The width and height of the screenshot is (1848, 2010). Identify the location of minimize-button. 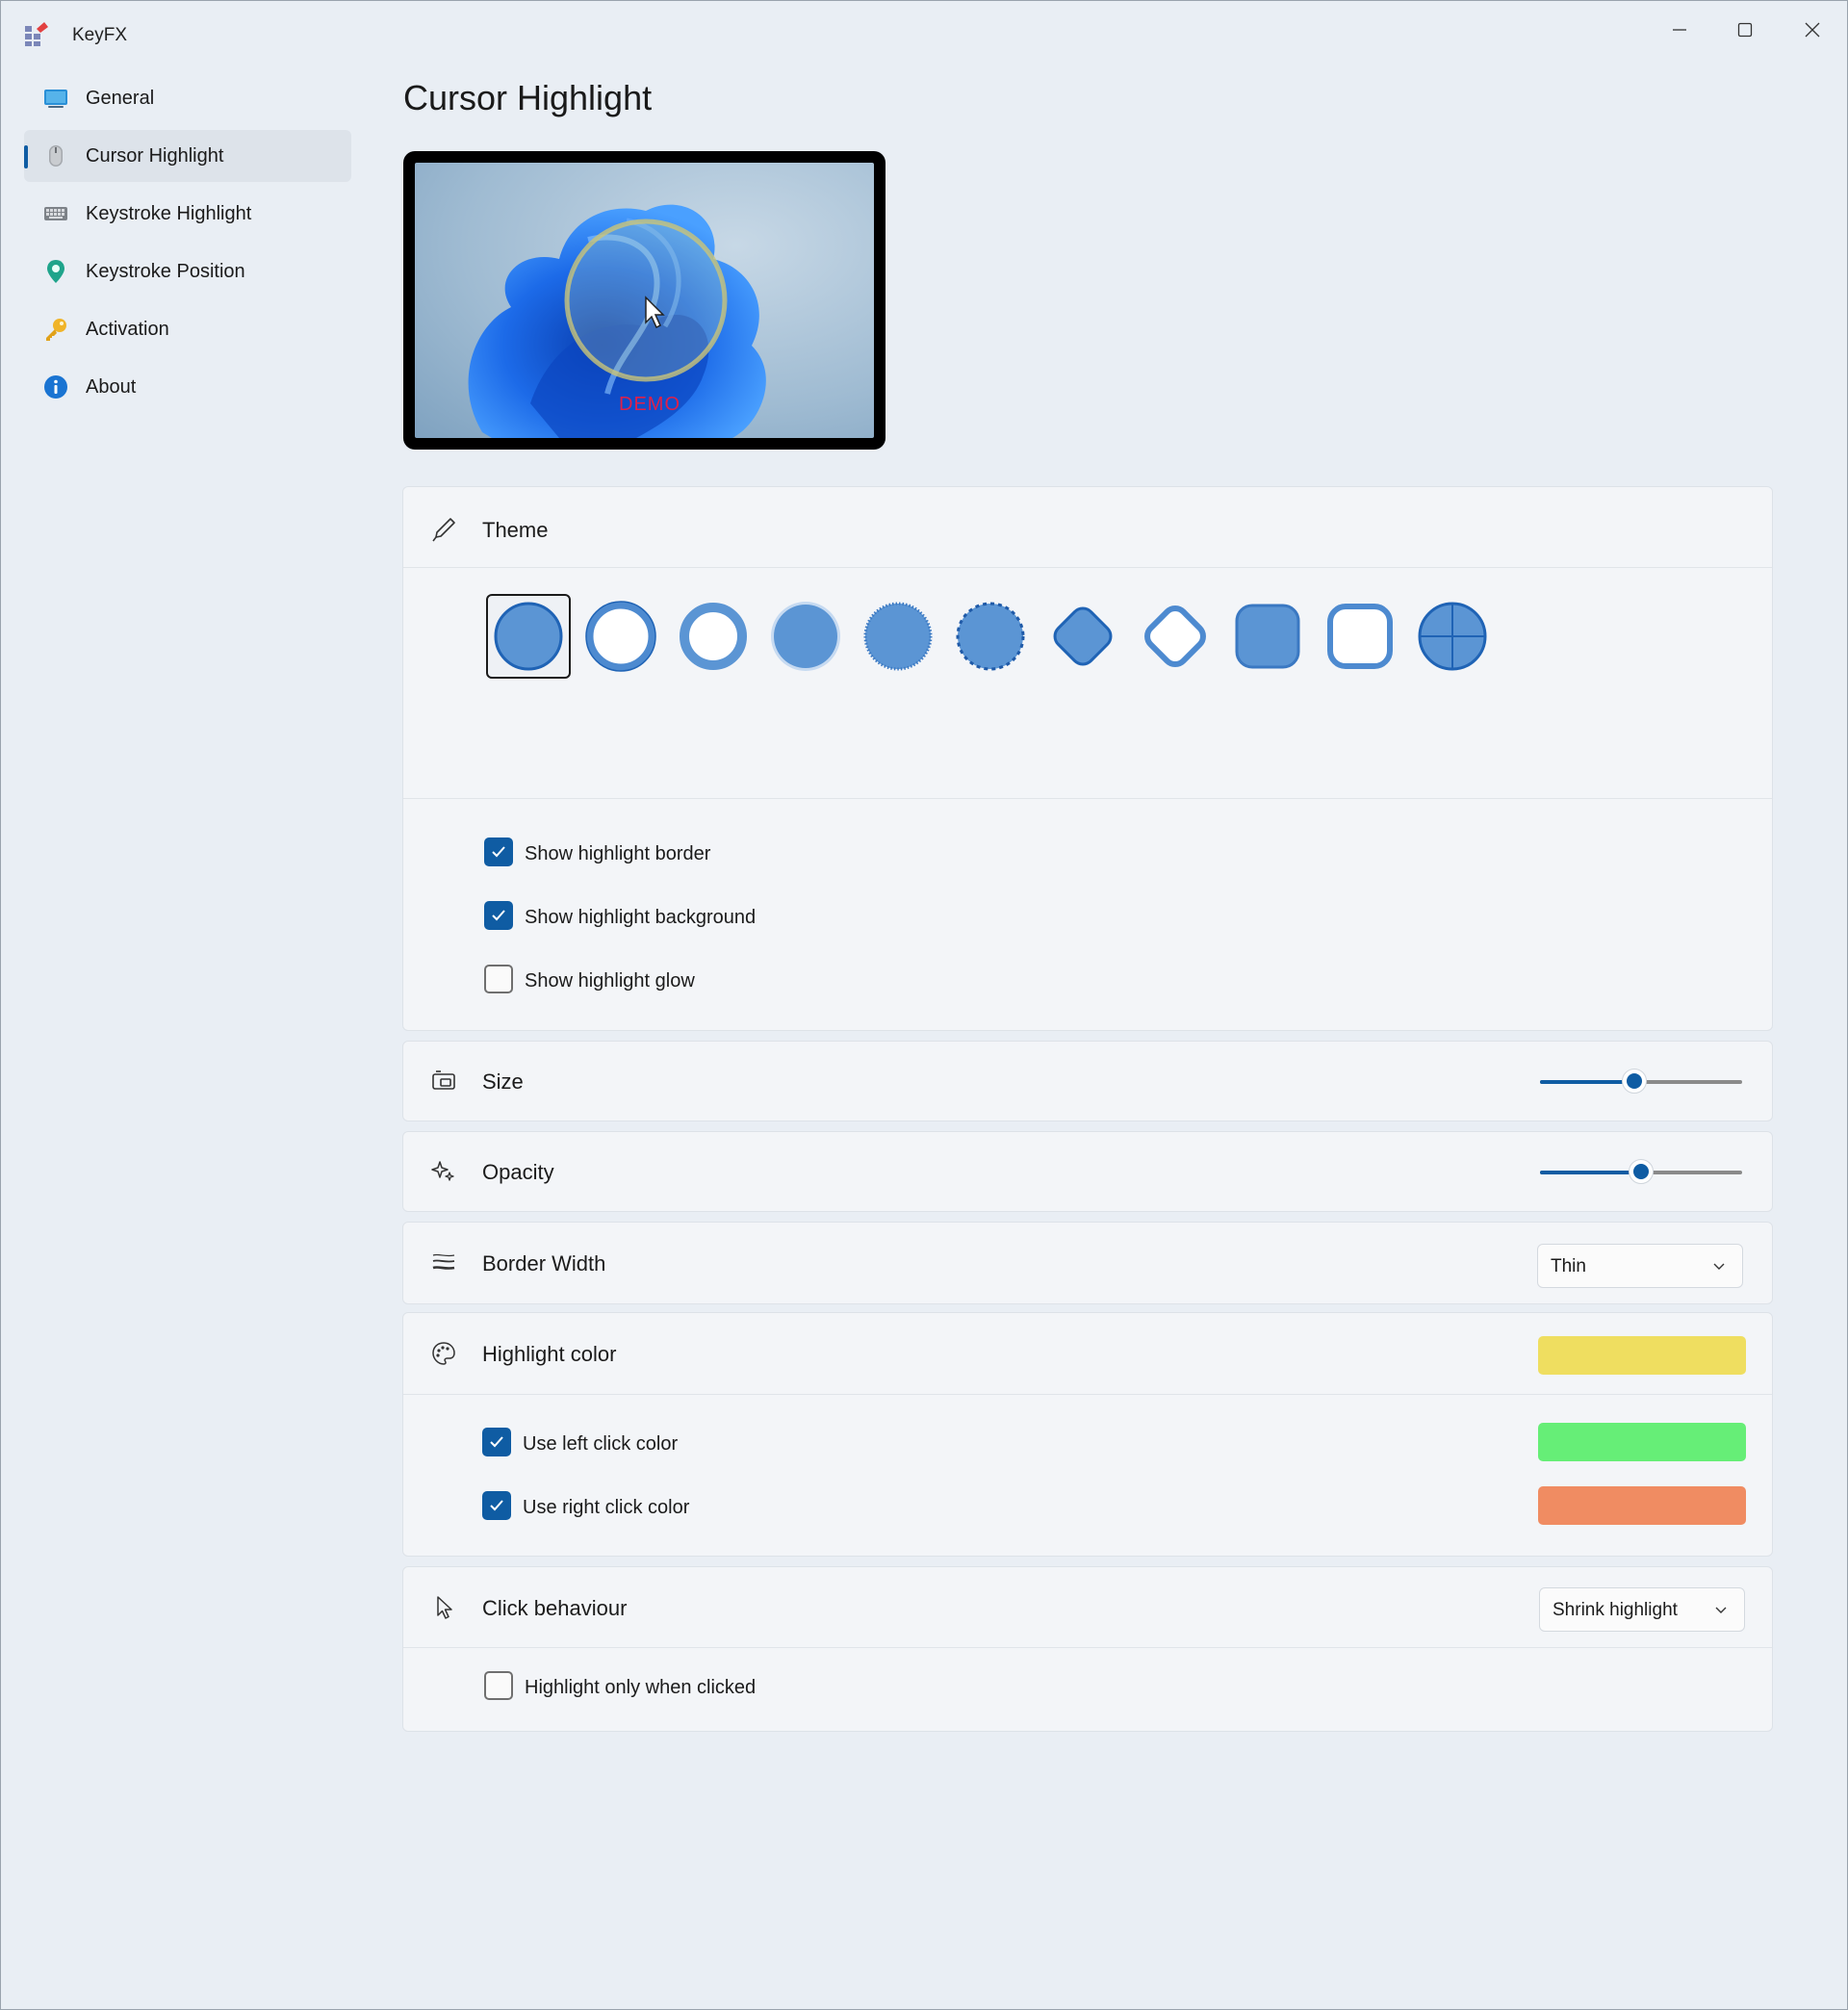
(1679, 30).